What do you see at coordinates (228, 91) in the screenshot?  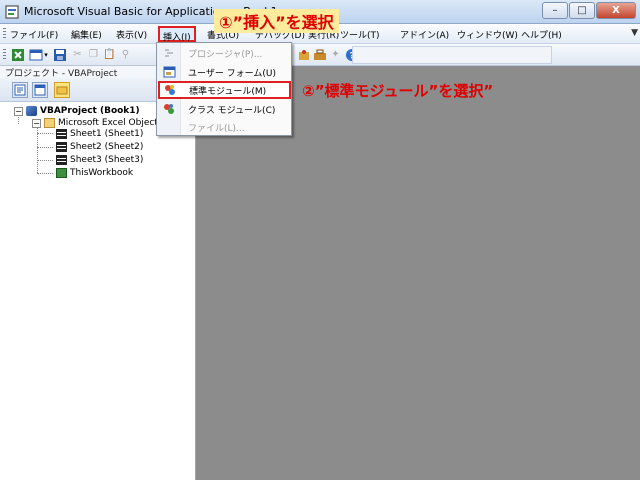 I see `menu-item-label: 標準モジュール(M)` at bounding box center [228, 91].